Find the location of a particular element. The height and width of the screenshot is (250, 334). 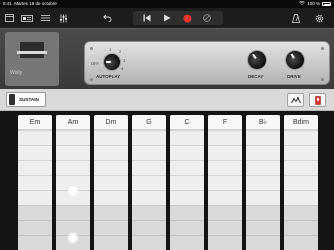

go-to-beginning-icon is located at coordinates (147, 18).